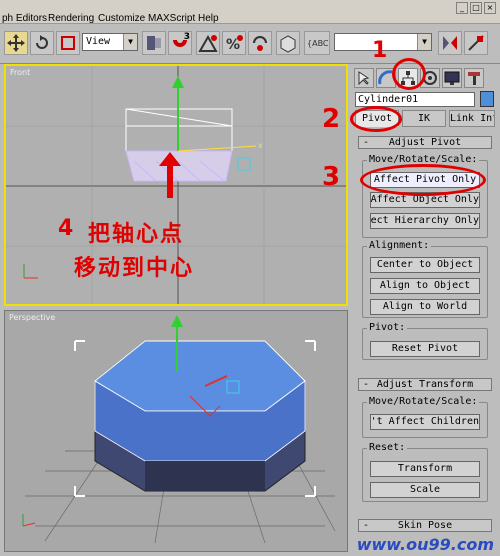  What do you see at coordinates (425, 307) in the screenshot?
I see `align-to-world-button: Align to World` at bounding box center [425, 307].